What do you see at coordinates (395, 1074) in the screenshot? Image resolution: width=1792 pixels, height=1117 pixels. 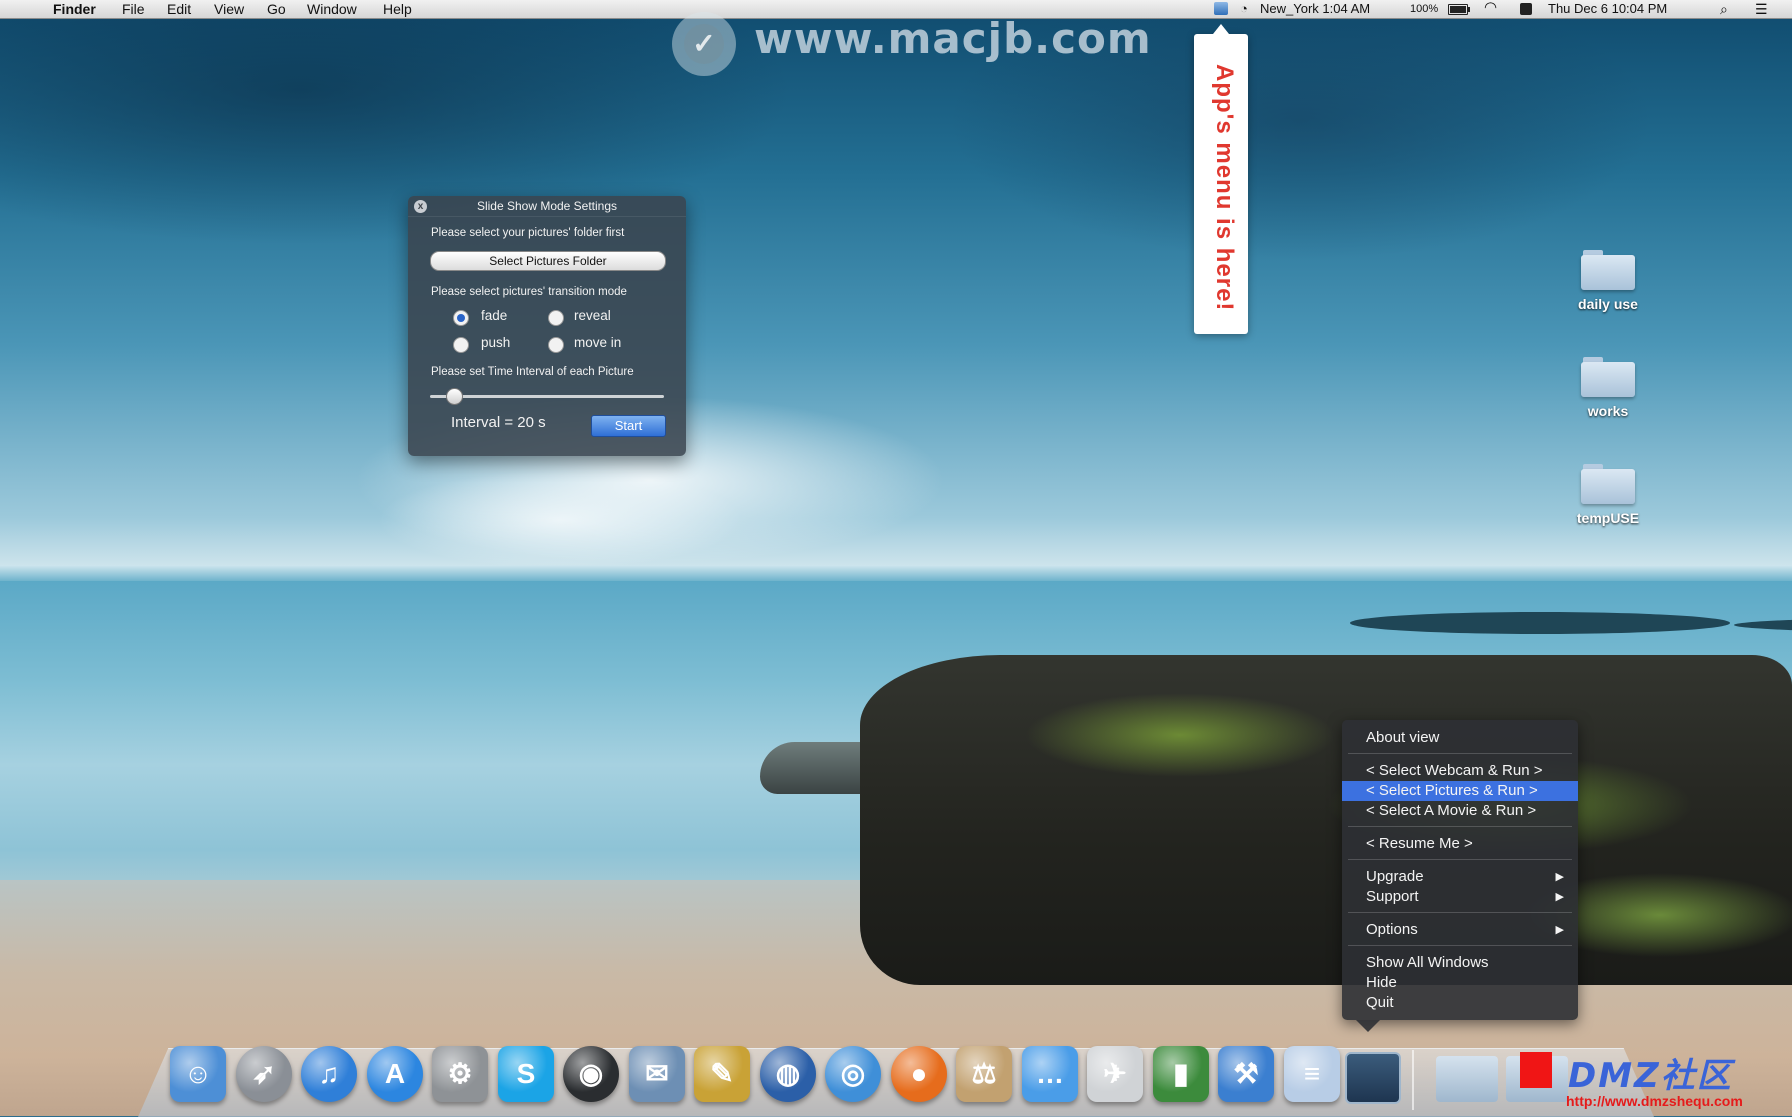 I see `app-store-icon: A` at bounding box center [395, 1074].